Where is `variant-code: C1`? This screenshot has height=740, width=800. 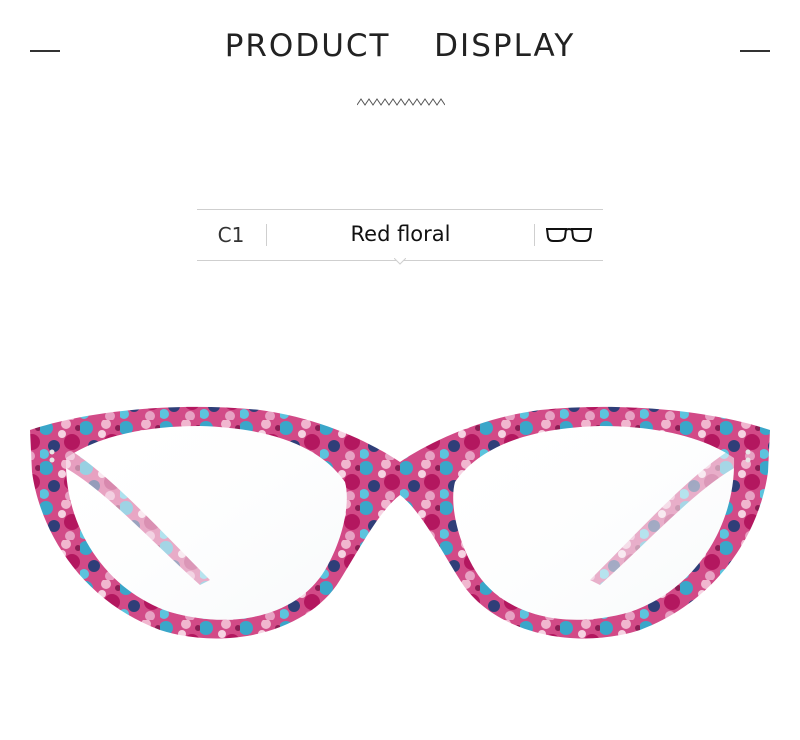 variant-code: C1 is located at coordinates (231, 235).